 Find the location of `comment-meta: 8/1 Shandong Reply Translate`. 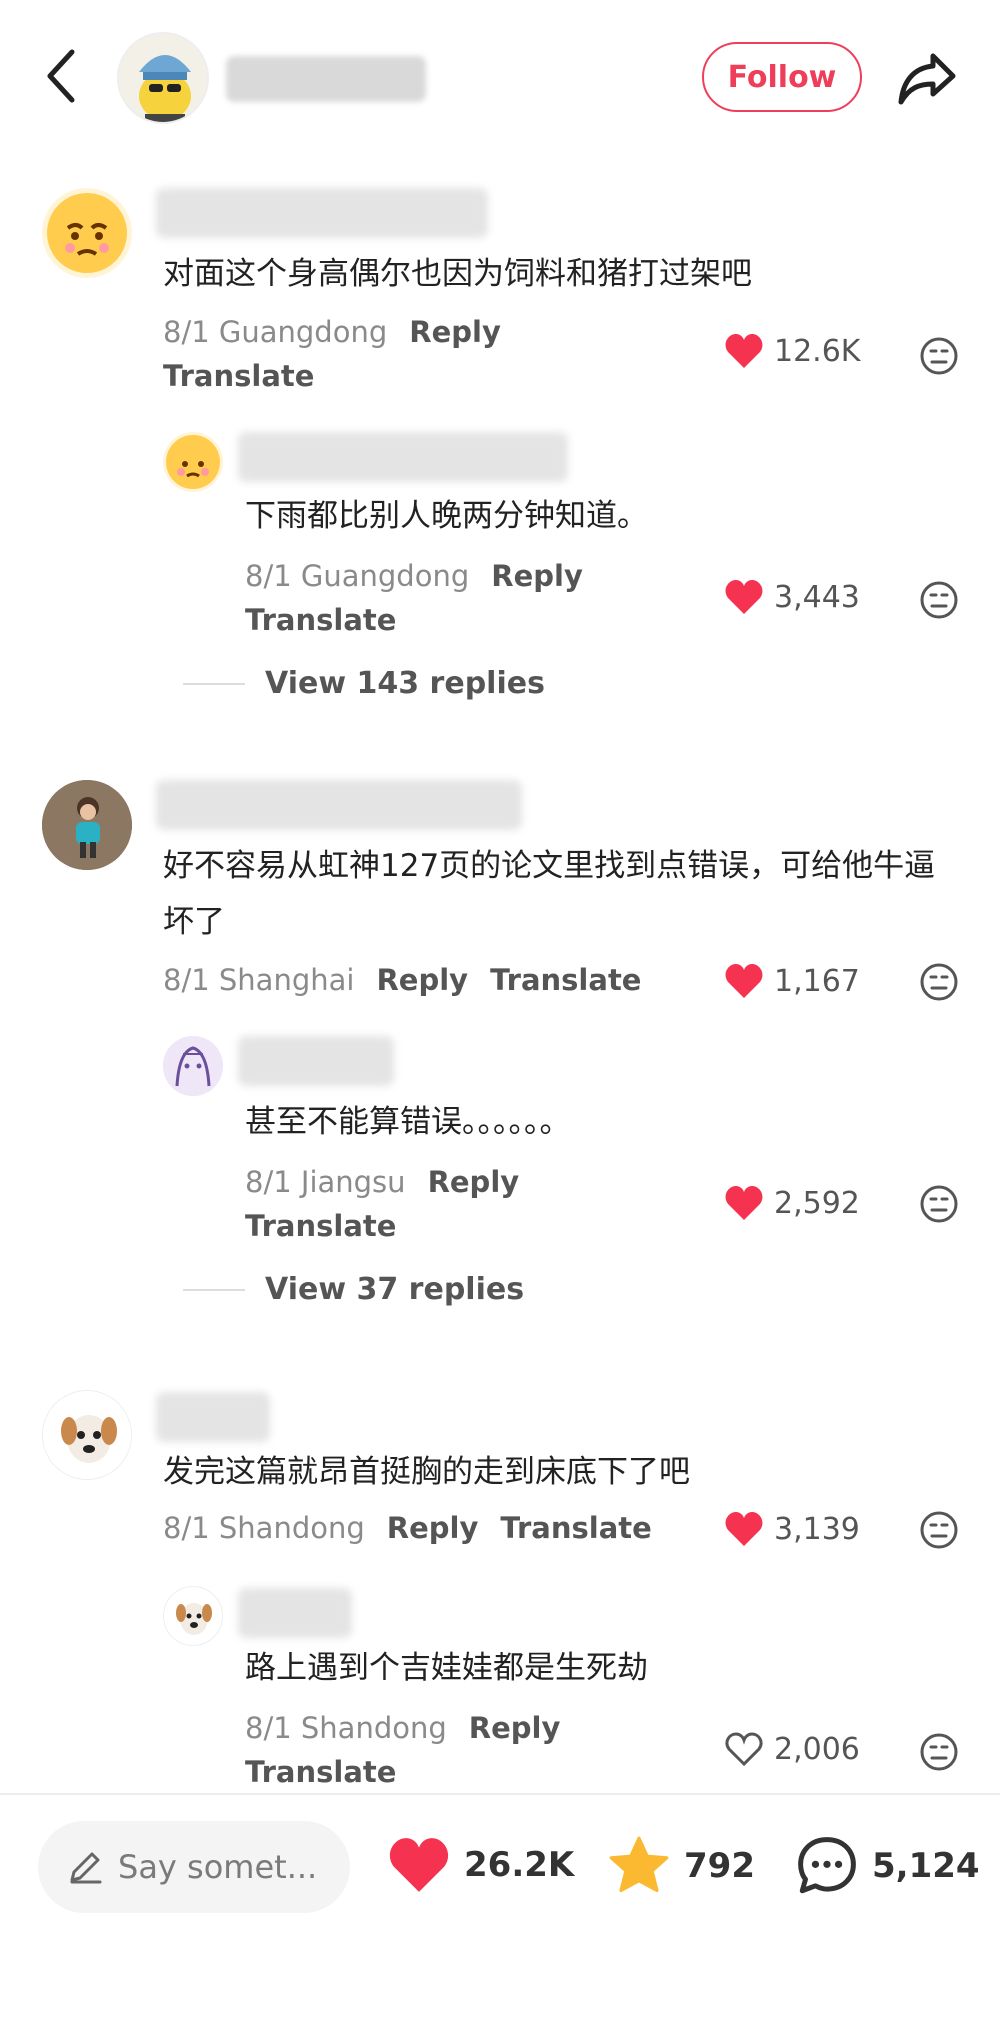

comment-meta: 8/1 Shandong Reply Translate is located at coordinates (407, 1528).